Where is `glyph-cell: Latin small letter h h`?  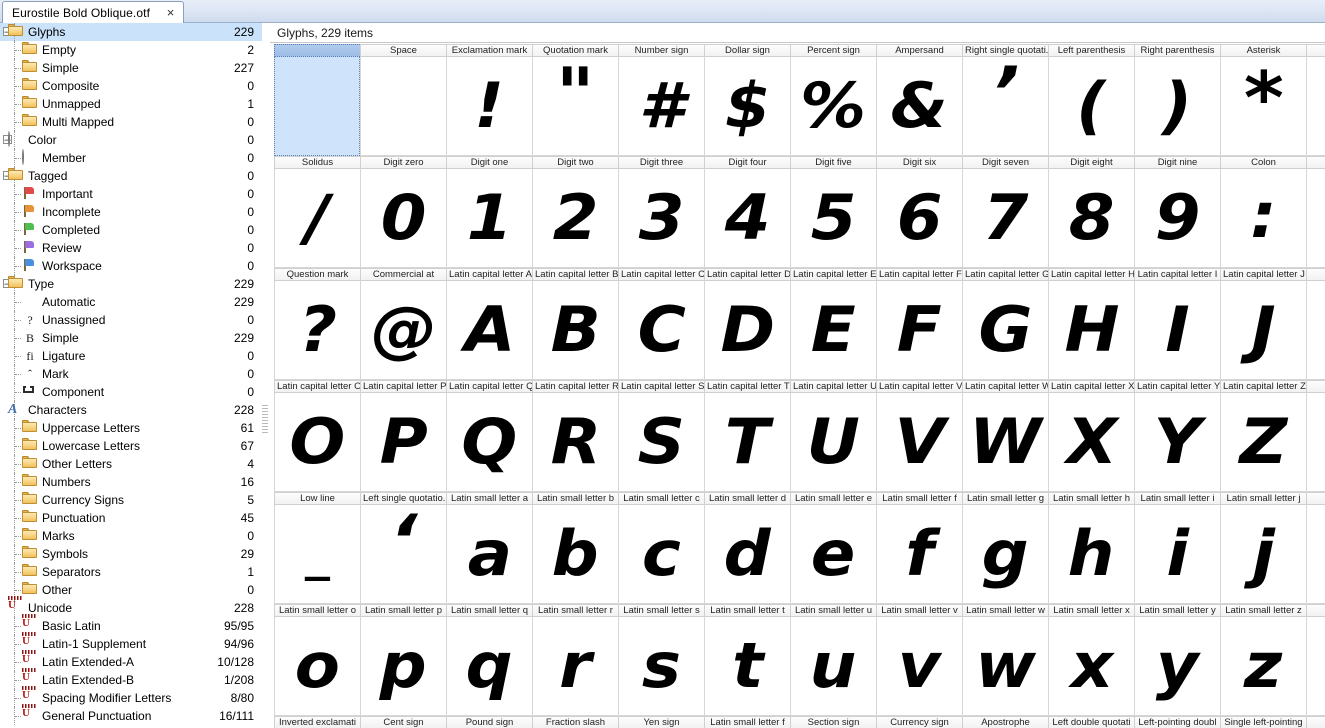 glyph-cell: Latin small letter h h is located at coordinates (1091, 548).